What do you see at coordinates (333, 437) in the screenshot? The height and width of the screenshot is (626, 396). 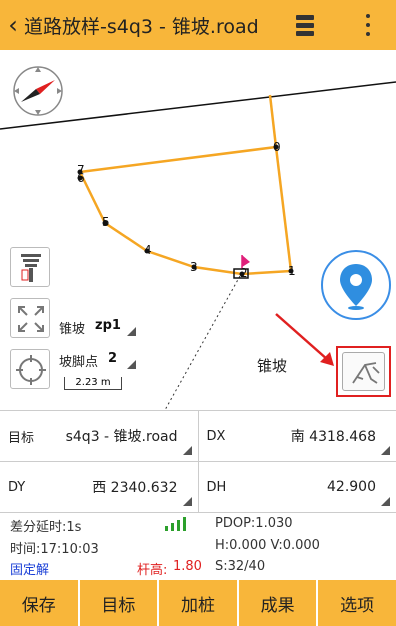 I see `dx-value: 南 4318.468` at bounding box center [333, 437].